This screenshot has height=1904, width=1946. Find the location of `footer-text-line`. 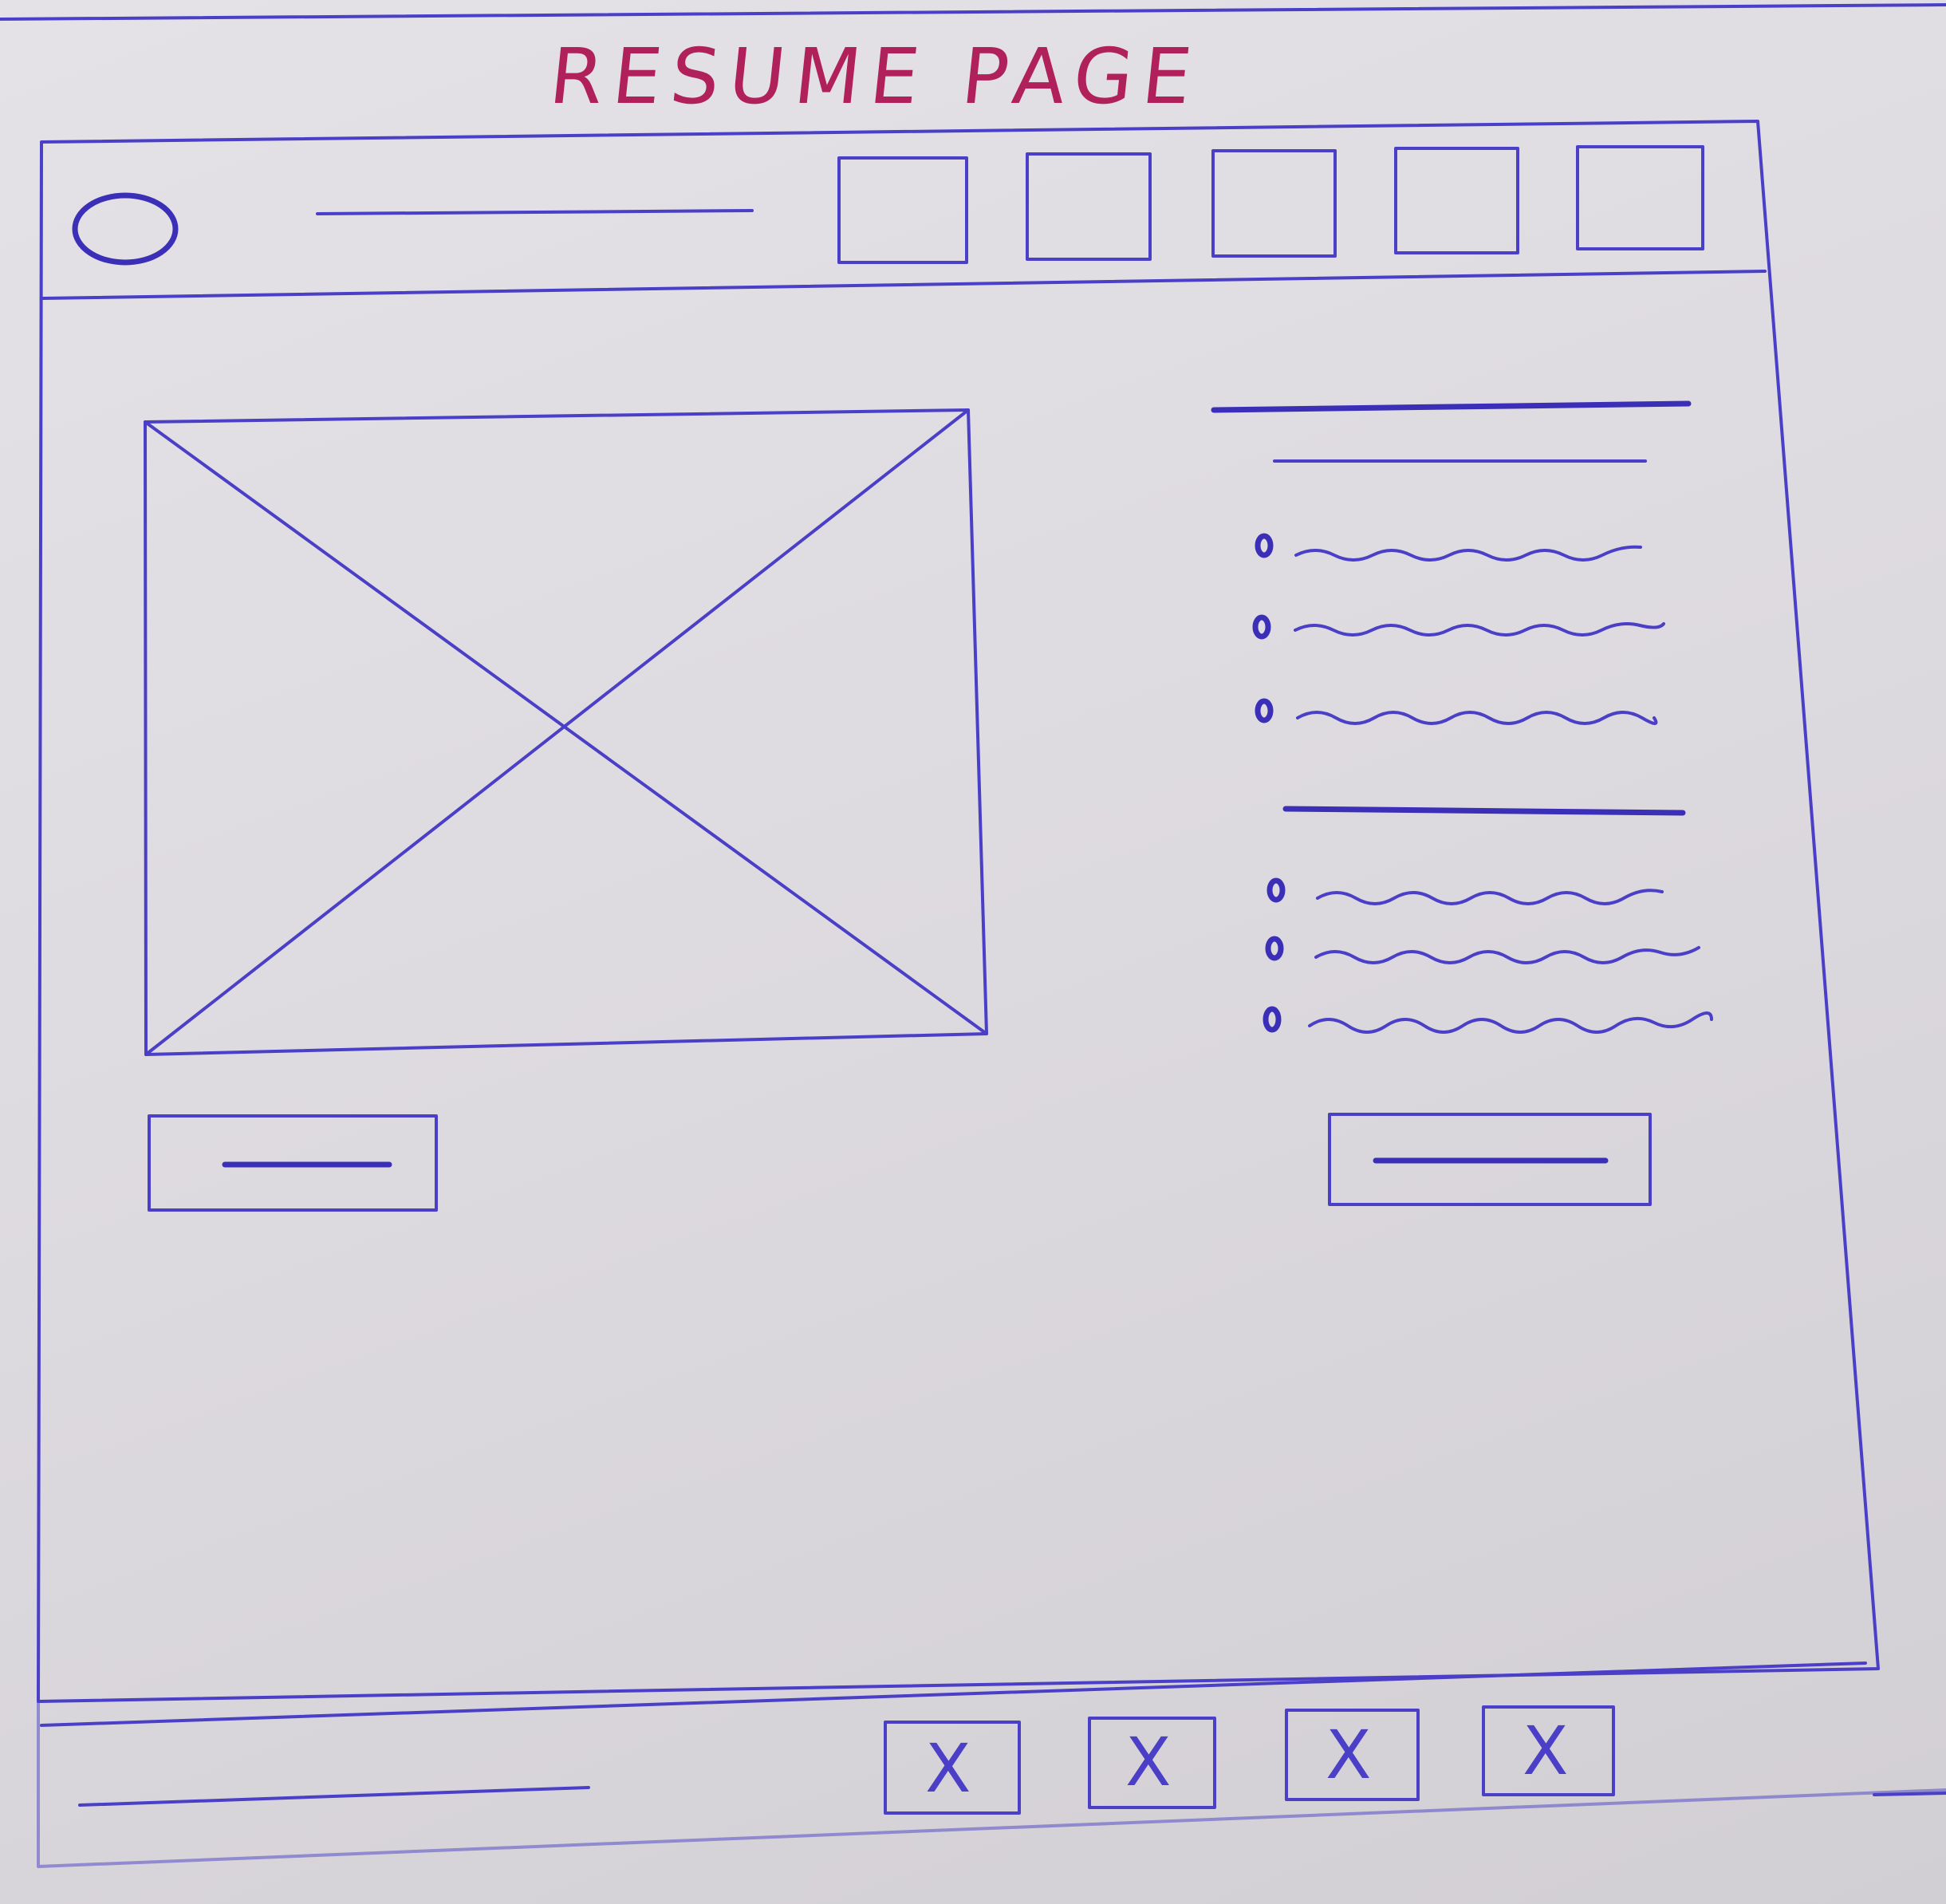

footer-text-line is located at coordinates (334, 1796).